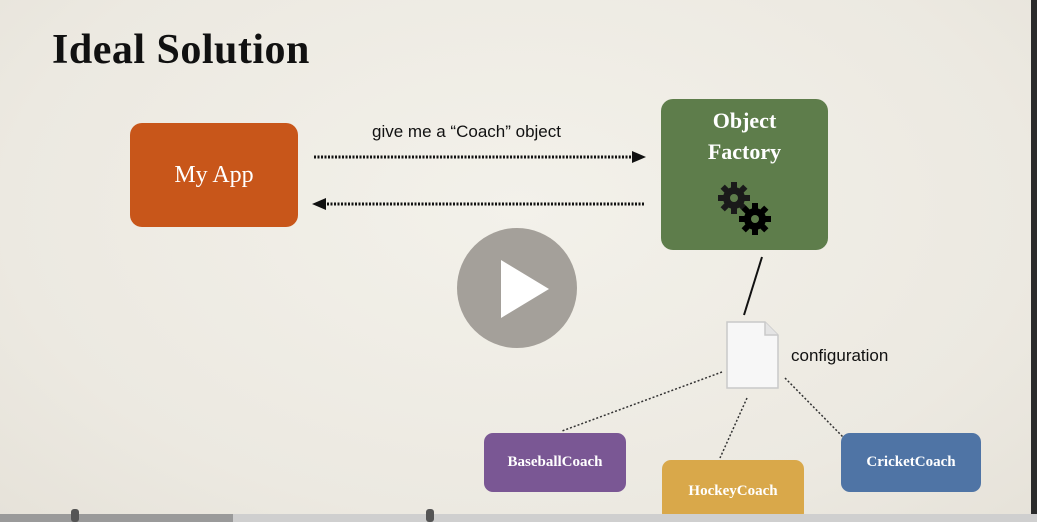  I want to click on factory-label-line2: Factory, so click(744, 151).